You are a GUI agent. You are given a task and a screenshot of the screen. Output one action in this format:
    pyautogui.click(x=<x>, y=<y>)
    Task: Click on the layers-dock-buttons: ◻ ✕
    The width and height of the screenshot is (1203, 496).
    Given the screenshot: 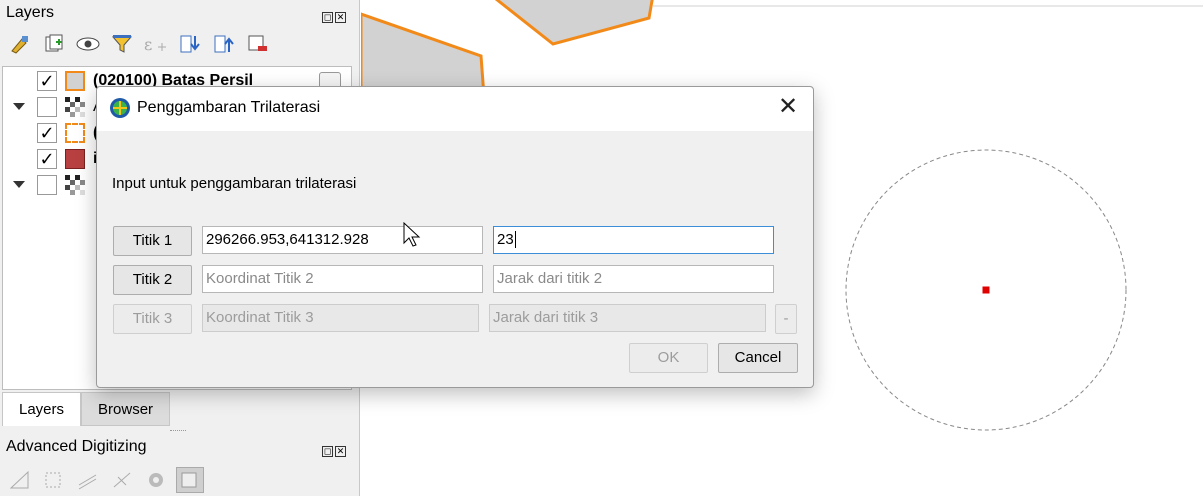 What is the action you would take?
    pyautogui.click(x=336, y=15)
    